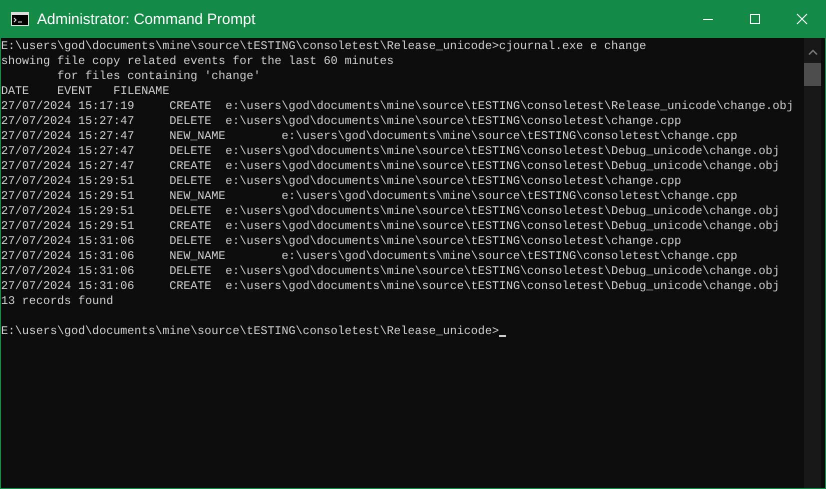  I want to click on console-line: E:\users\god\documents\mine\source\tESTING\consoletest\Release_unicode>cjournal.exe e change, so click(323, 46).